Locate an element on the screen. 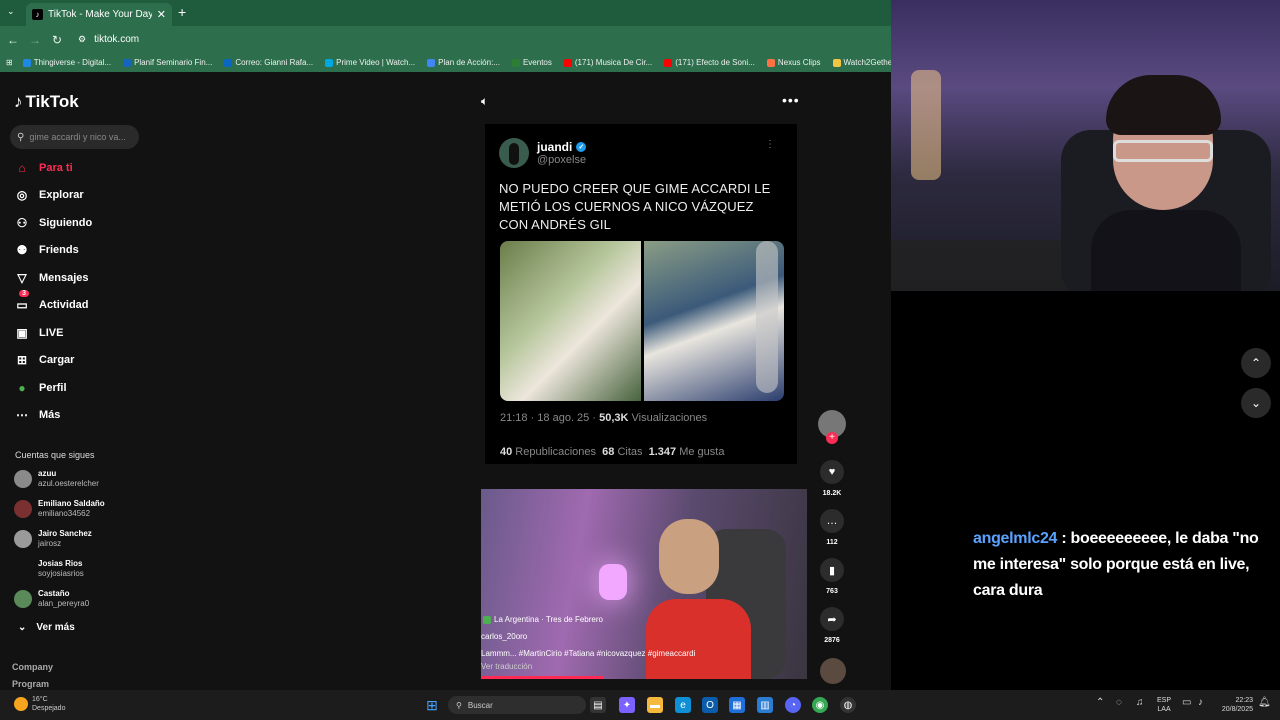  followed-account: Jairo Sanchez jairosz is located at coordinates (53, 539).